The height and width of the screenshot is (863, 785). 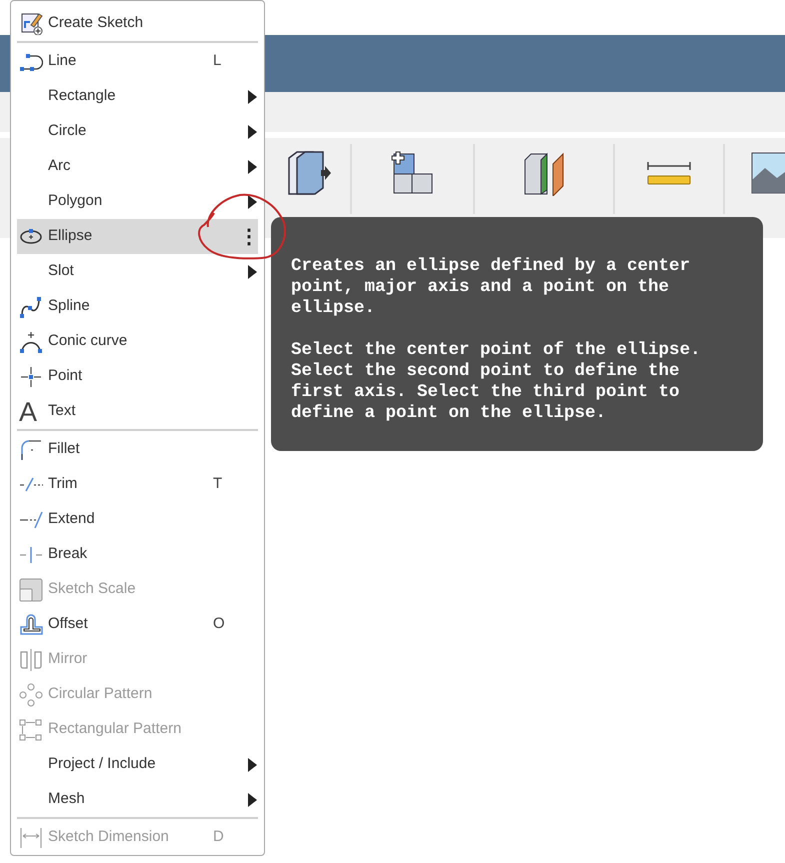 I want to click on menu-label: Mesh, so click(x=66, y=799).